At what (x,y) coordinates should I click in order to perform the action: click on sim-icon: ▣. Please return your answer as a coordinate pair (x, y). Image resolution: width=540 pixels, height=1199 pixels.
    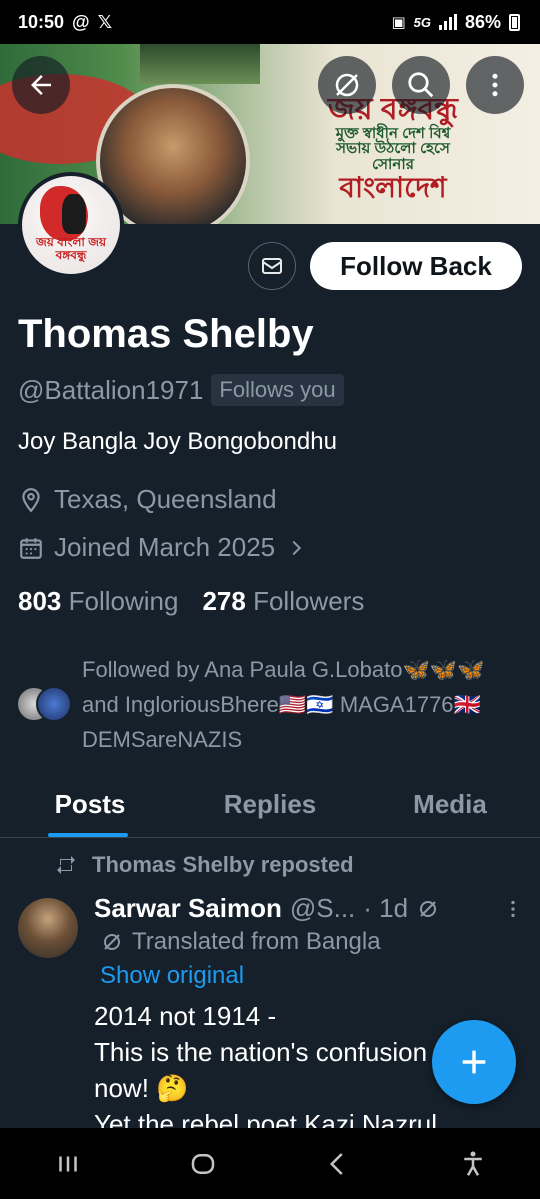
    Looking at the image, I should click on (398, 22).